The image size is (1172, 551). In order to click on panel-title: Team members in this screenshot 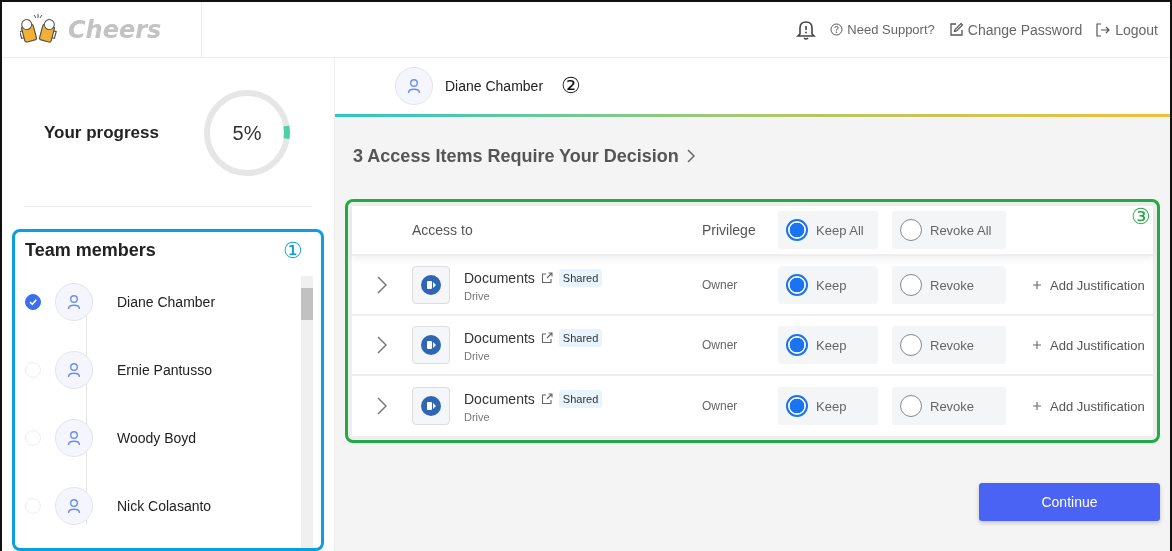, I will do `click(90, 250)`.